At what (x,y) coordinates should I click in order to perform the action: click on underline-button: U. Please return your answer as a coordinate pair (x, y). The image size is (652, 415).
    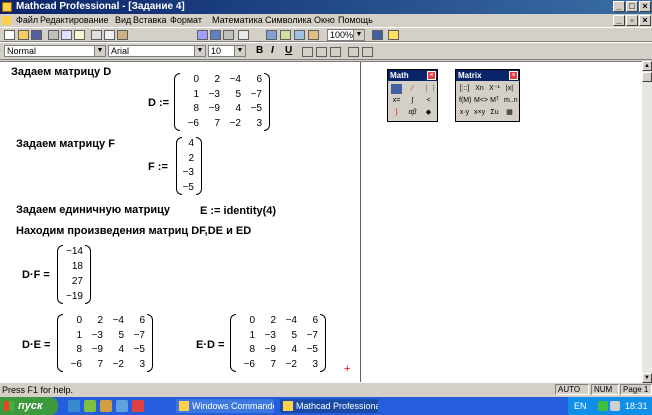
    Looking at the image, I should click on (288, 51).